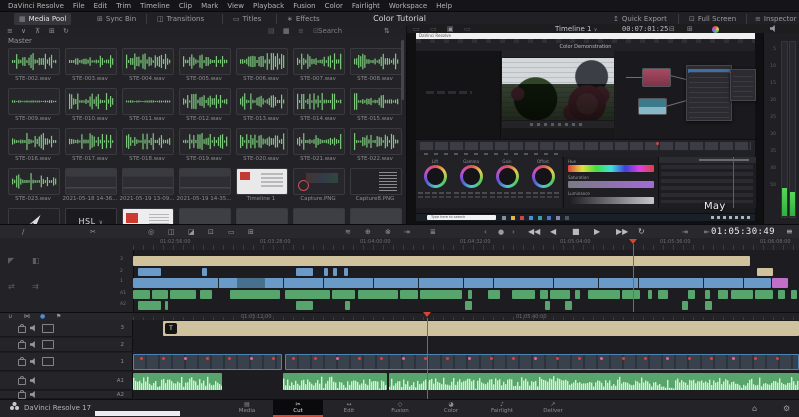 The image size is (799, 417). I want to click on track-header-1: 1, so click(66, 362).